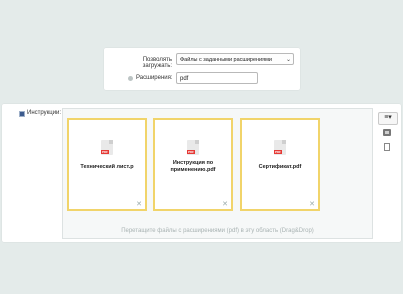 Image resolution: width=403 pixels, height=294 pixels. I want to click on file-name: Инструкция по применению.pdf, so click(193, 167).